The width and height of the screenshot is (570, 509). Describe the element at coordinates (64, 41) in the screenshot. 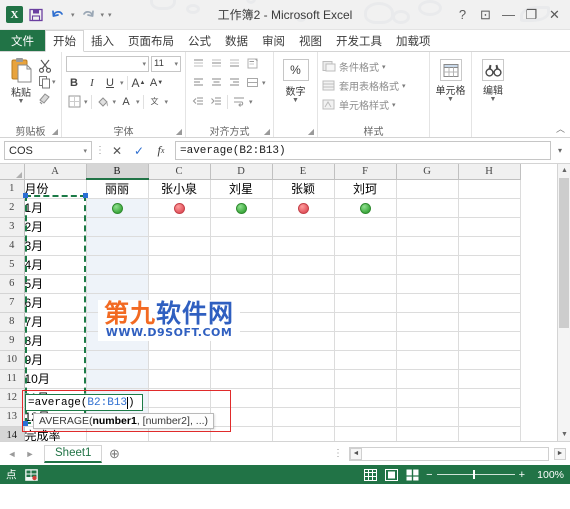

I see `tab-home: 开始` at that location.